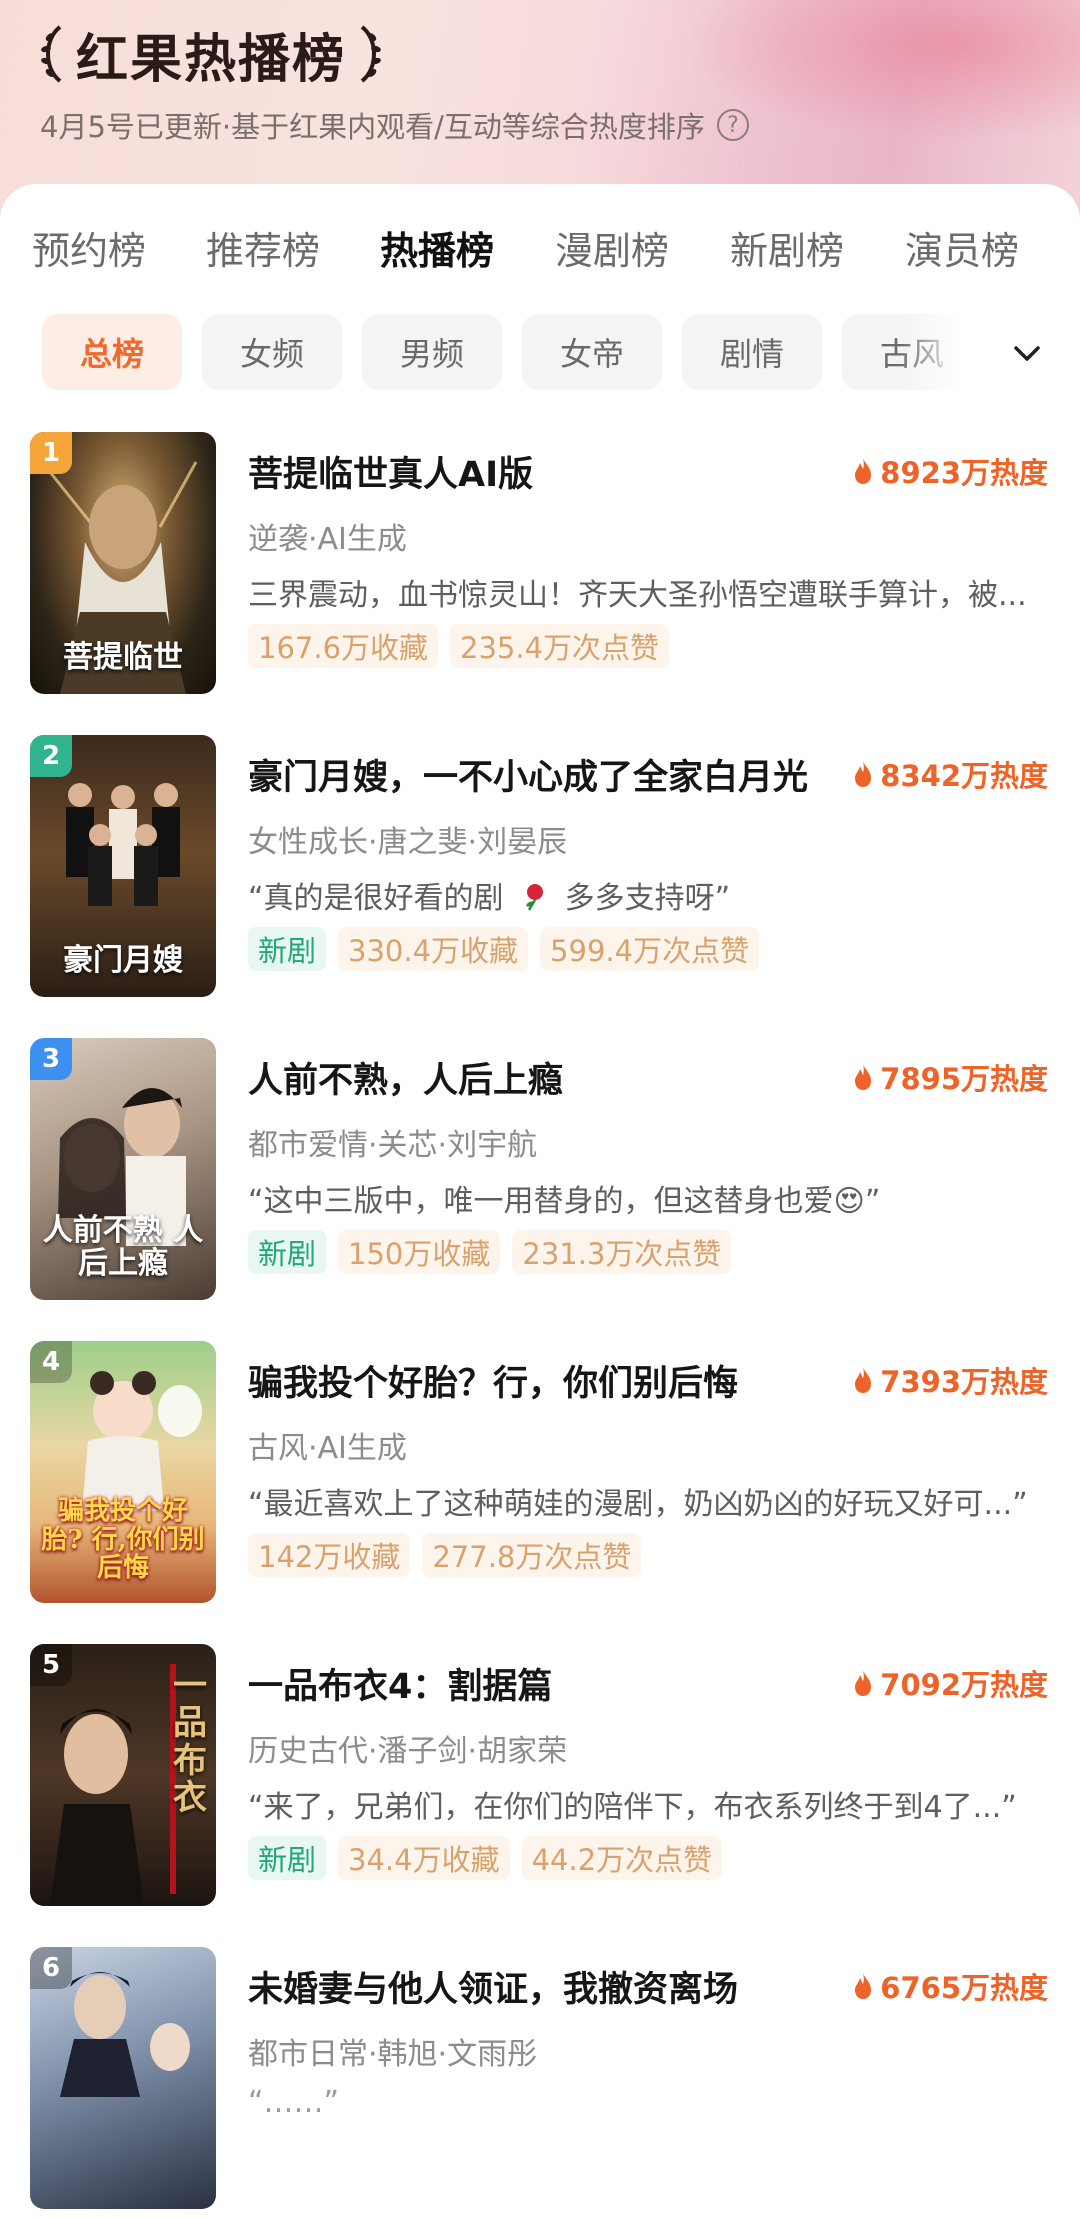 The image size is (1080, 2217). What do you see at coordinates (376, 898) in the screenshot?
I see `description-start: “真的是很好看的剧` at bounding box center [376, 898].